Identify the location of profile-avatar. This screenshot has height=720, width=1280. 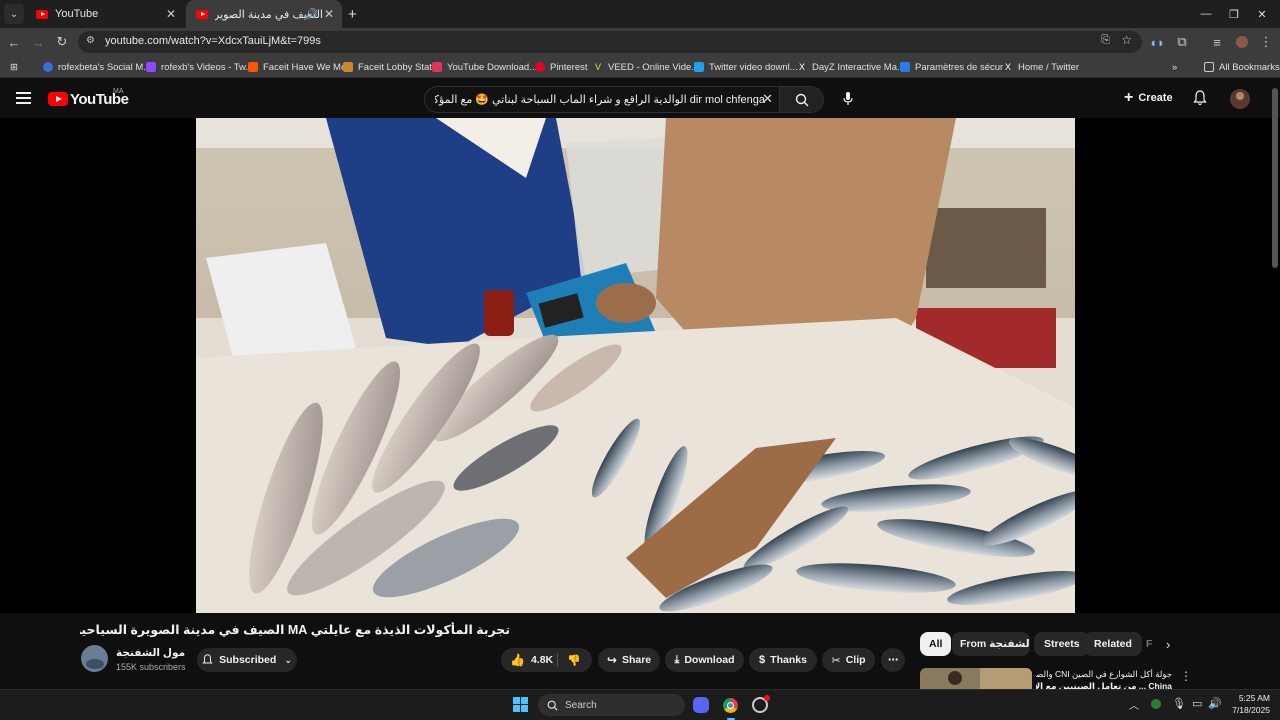
(1242, 42).